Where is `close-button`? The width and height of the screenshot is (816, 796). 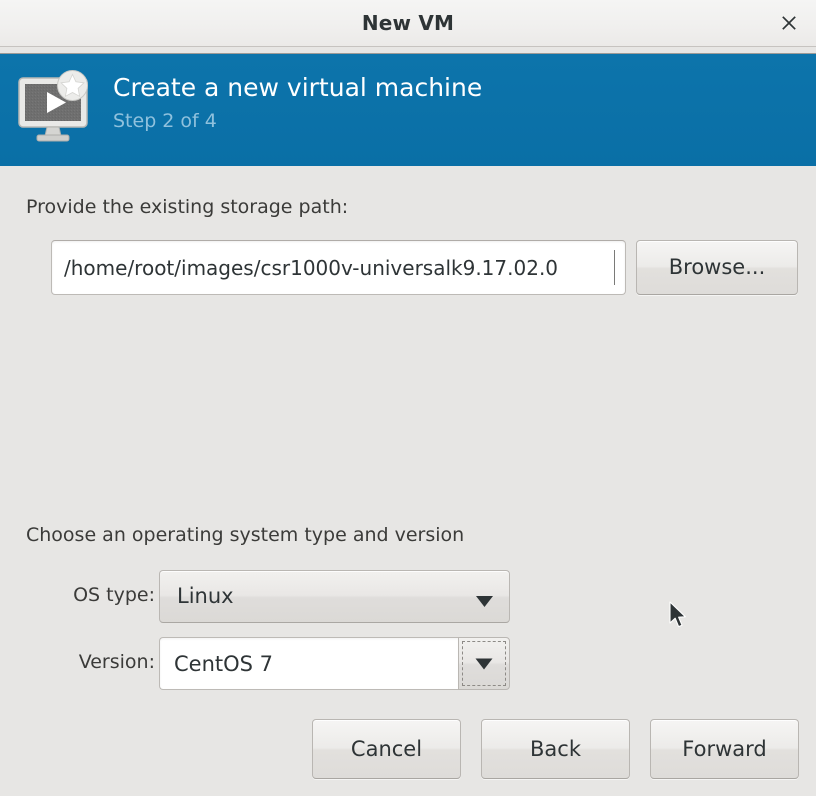 close-button is located at coordinates (789, 23).